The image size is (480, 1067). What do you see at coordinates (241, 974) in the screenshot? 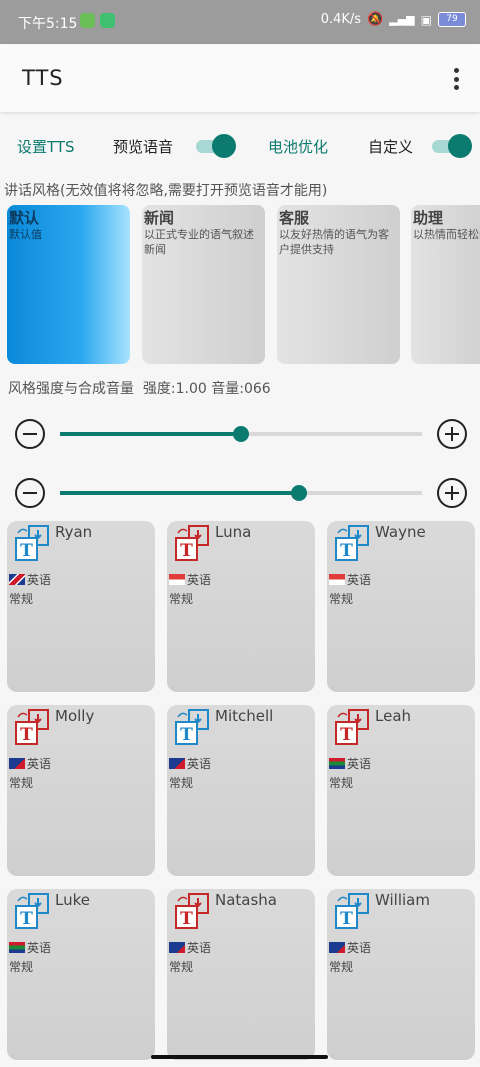
I see `voice-card-natasha: T Natasha 英语常规` at bounding box center [241, 974].